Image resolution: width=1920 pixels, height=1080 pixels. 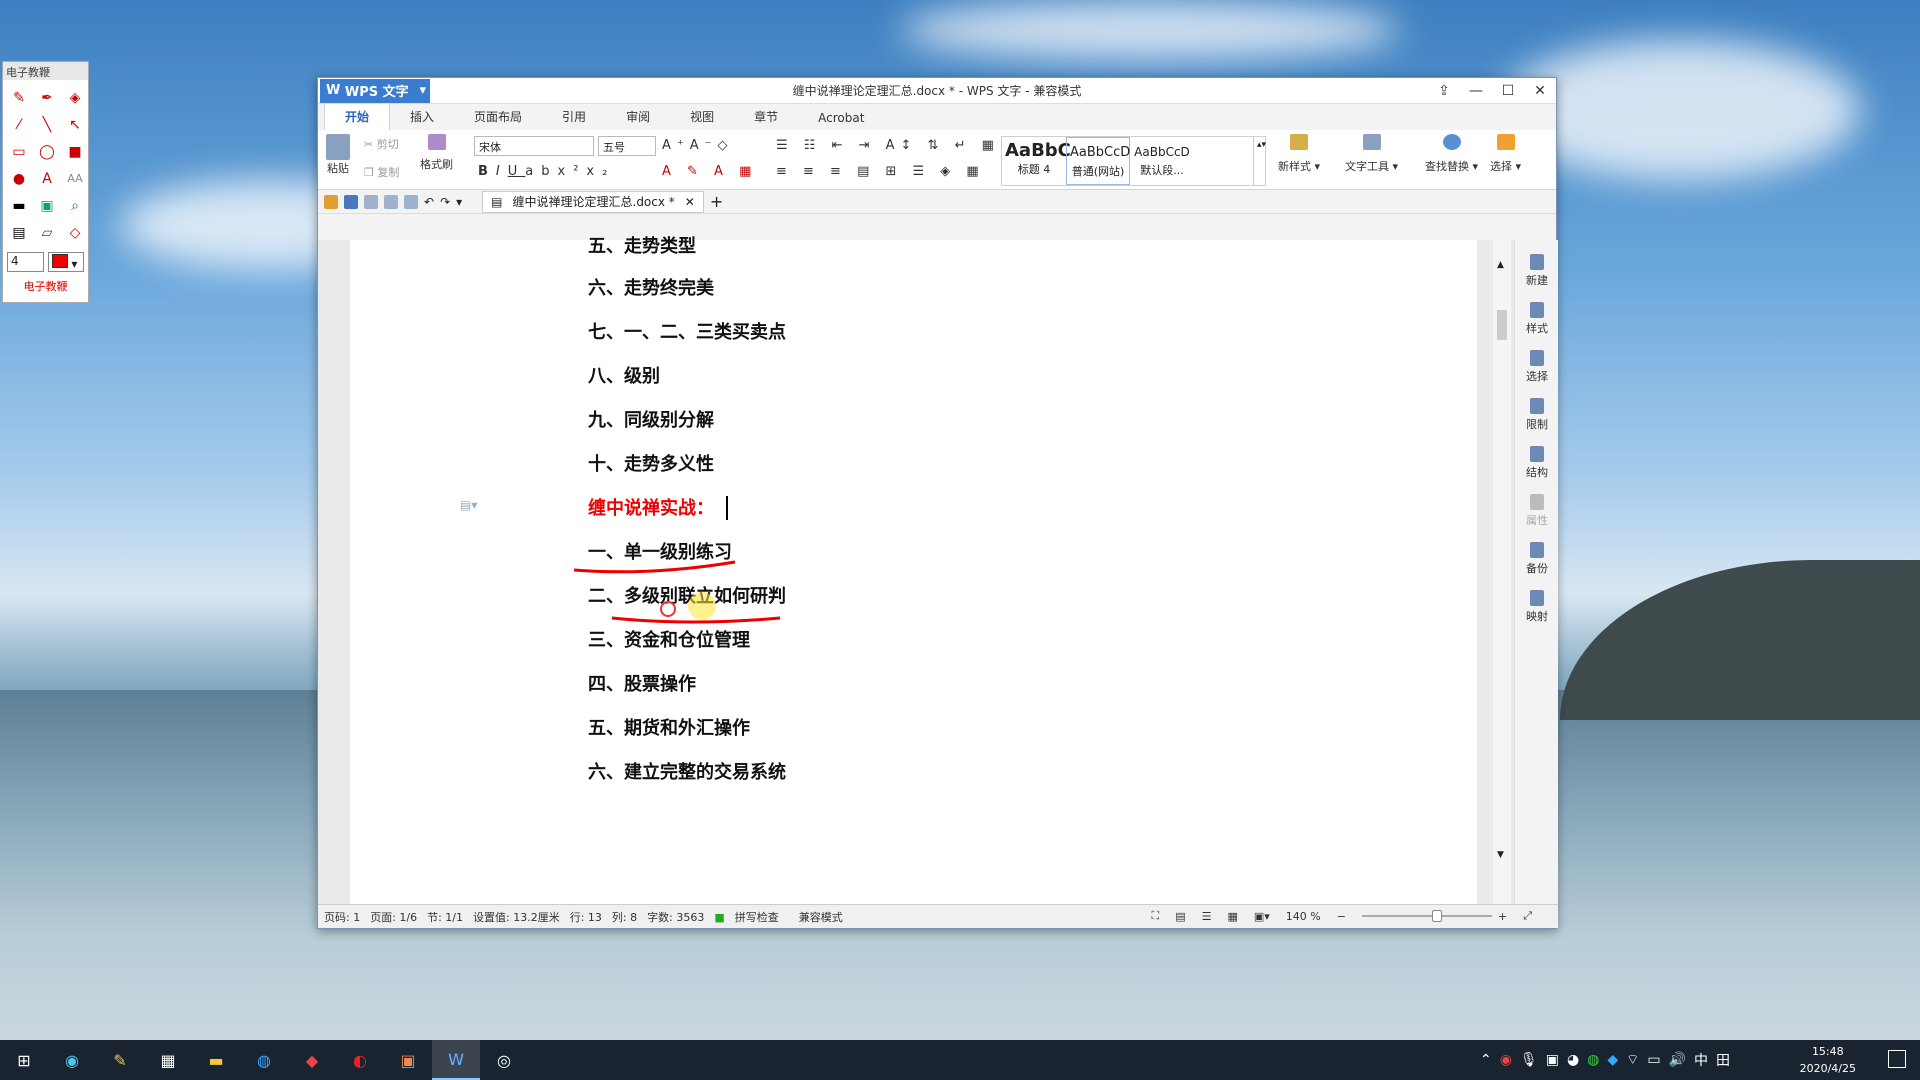 What do you see at coordinates (716, 201) in the screenshot?
I see `new-tab-icon: +` at bounding box center [716, 201].